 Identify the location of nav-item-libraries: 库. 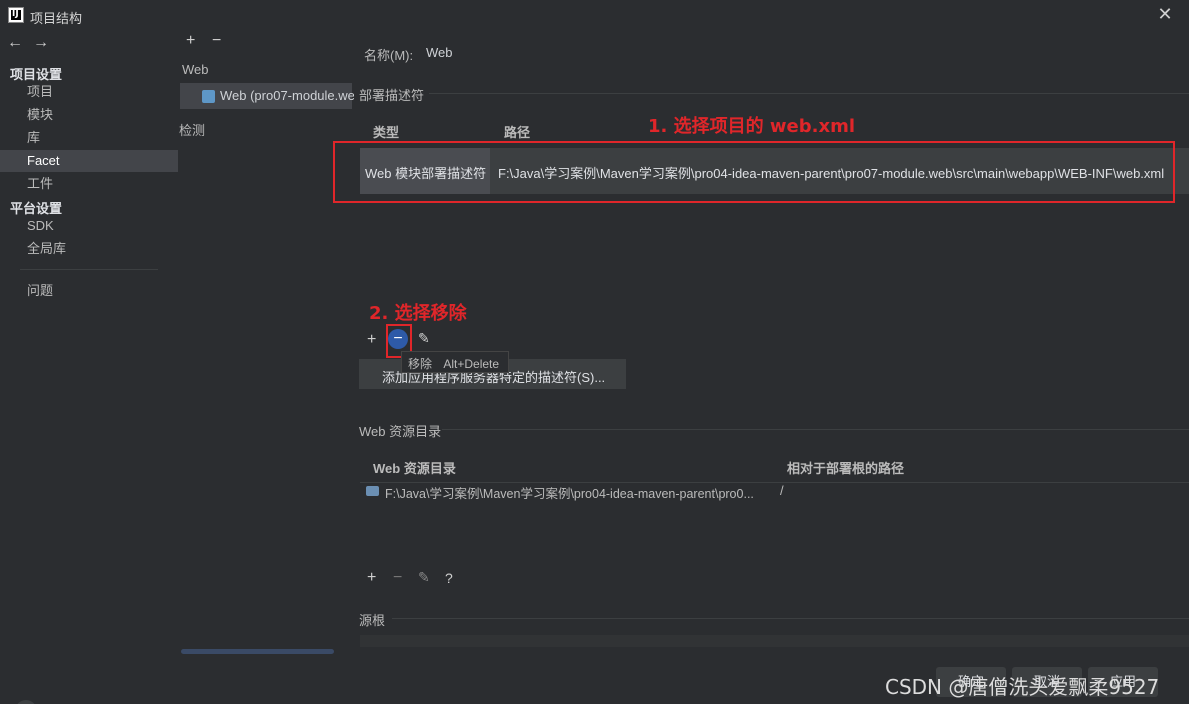
(89, 138).